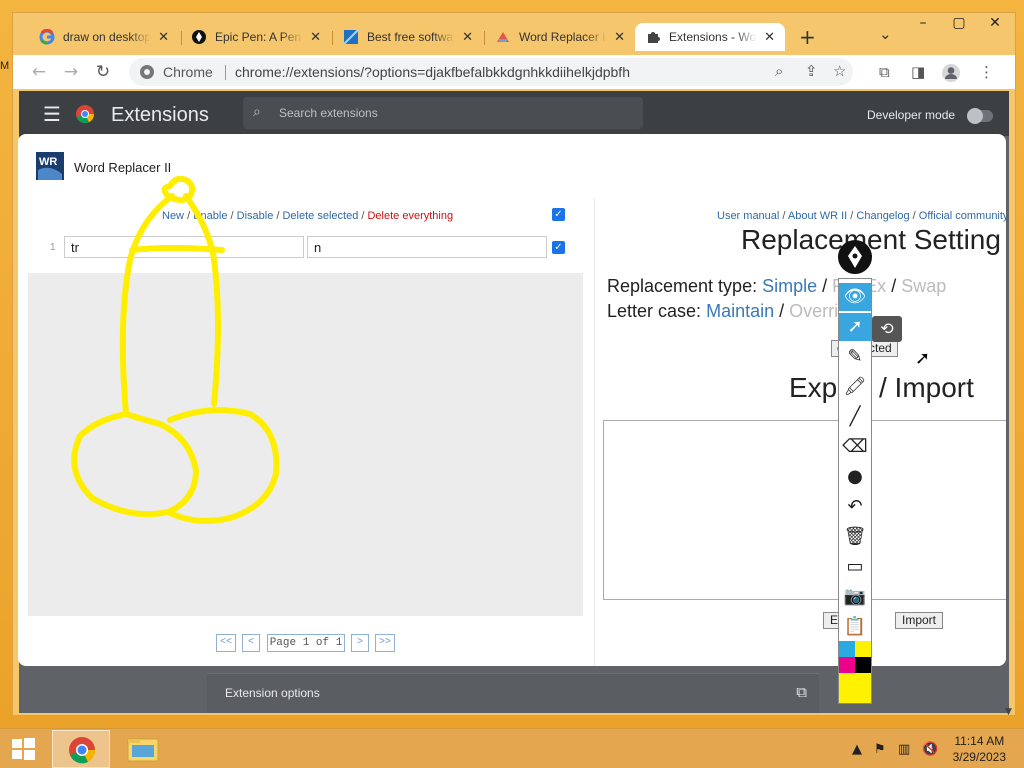 The width and height of the screenshot is (1024, 768). What do you see at coordinates (857, 749) in the screenshot?
I see `show-hidden-icons: ▲` at bounding box center [857, 749].